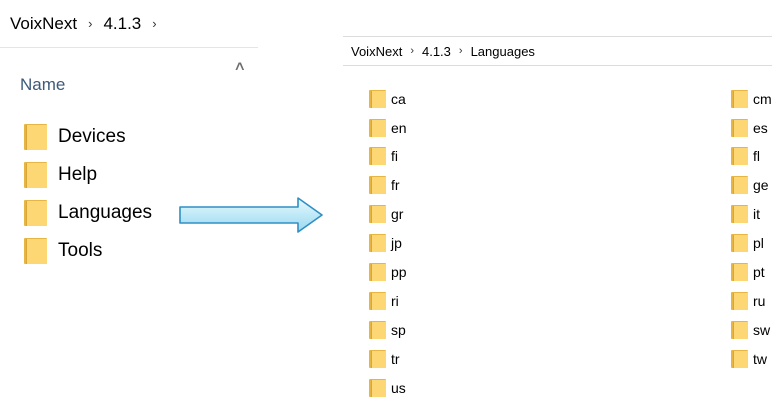 This screenshot has width=772, height=399. Describe the element at coordinates (762, 330) in the screenshot. I see `folder-label: sw` at that location.